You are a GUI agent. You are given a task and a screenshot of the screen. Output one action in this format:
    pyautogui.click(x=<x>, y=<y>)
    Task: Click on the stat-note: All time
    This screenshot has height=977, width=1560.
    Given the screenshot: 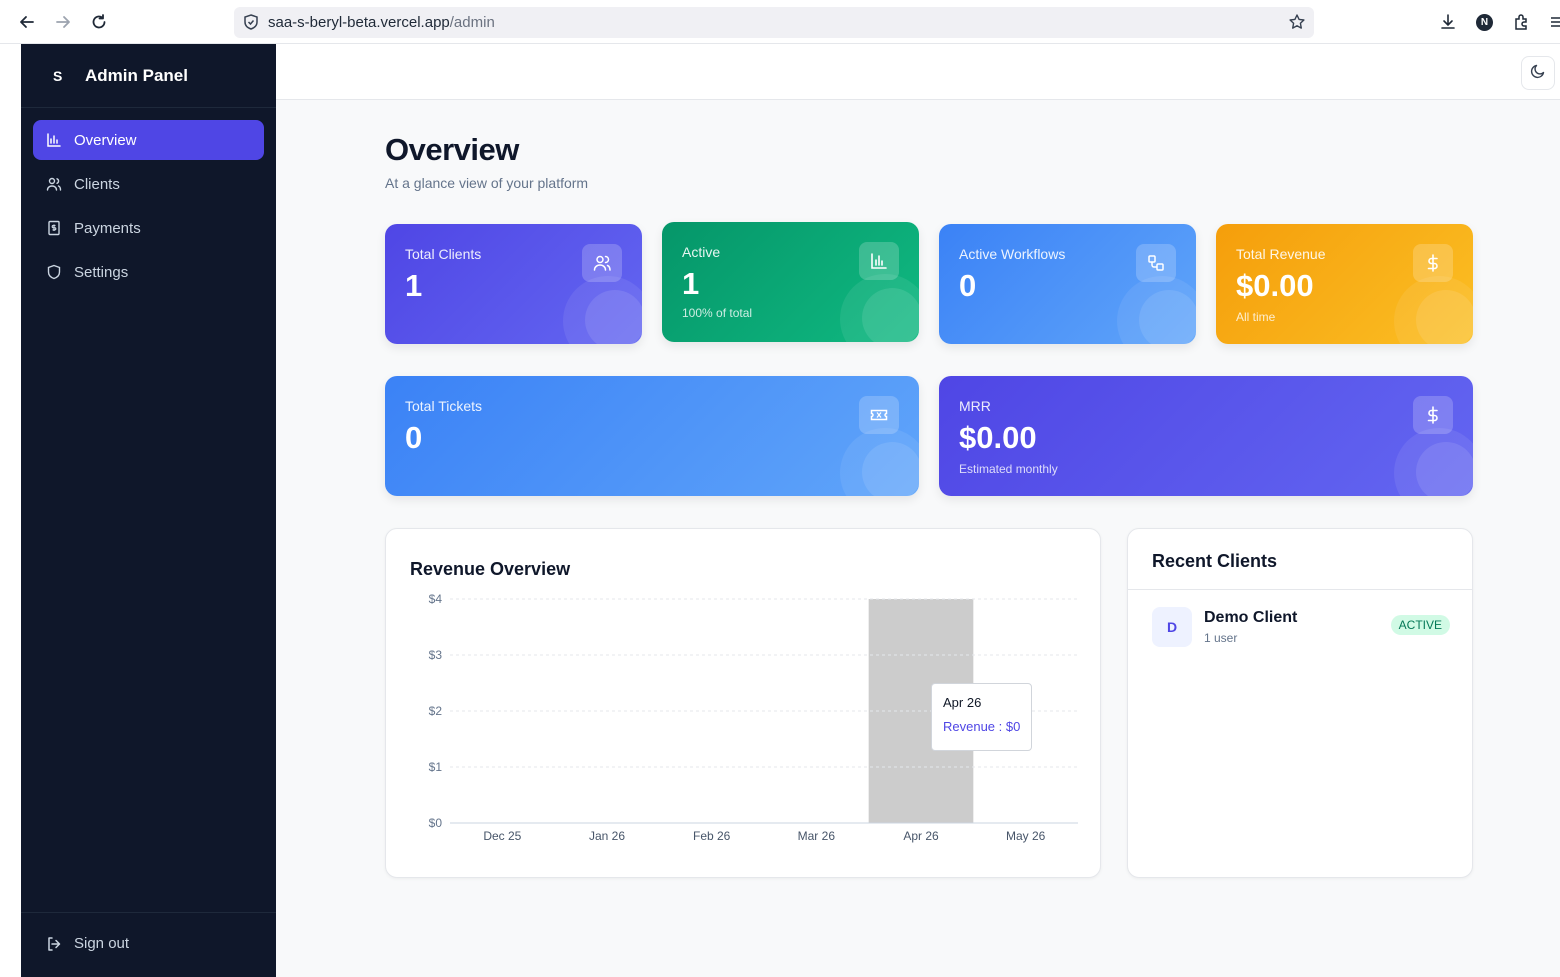 What is the action you would take?
    pyautogui.click(x=1256, y=317)
    